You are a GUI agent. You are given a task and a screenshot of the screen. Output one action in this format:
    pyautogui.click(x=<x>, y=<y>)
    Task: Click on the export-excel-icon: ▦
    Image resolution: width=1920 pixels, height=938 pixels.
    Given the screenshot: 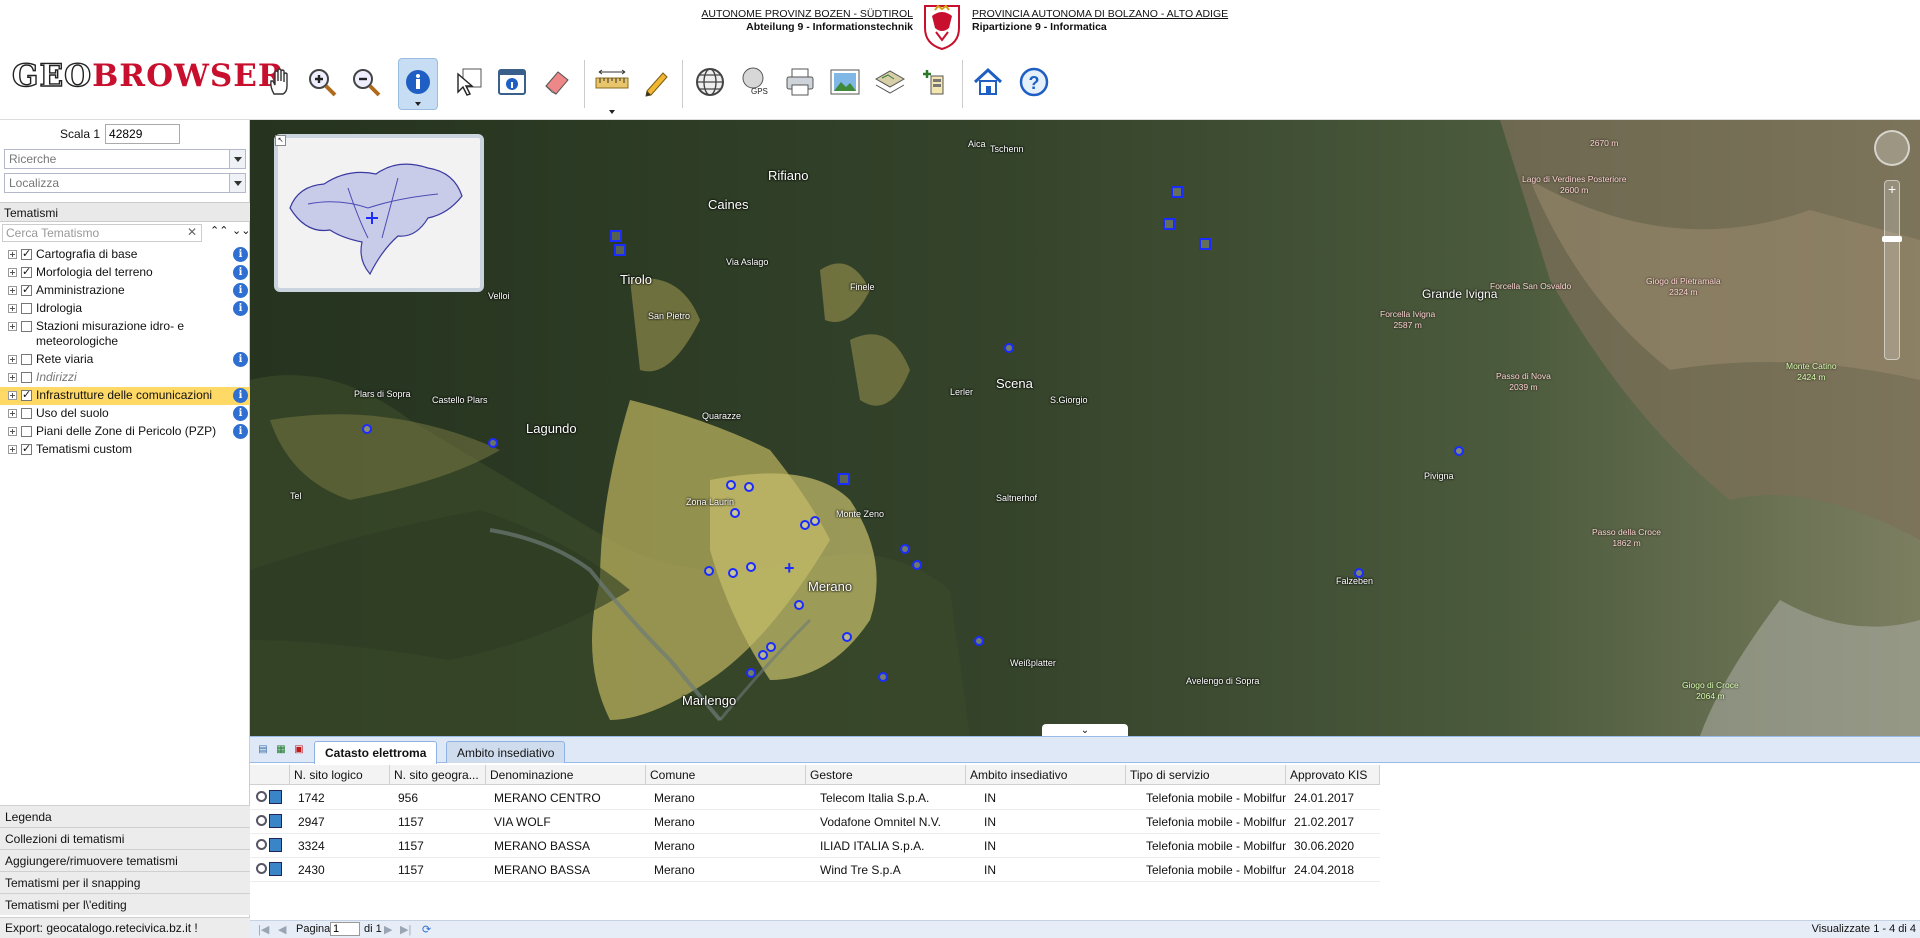 What is the action you would take?
    pyautogui.click(x=281, y=750)
    